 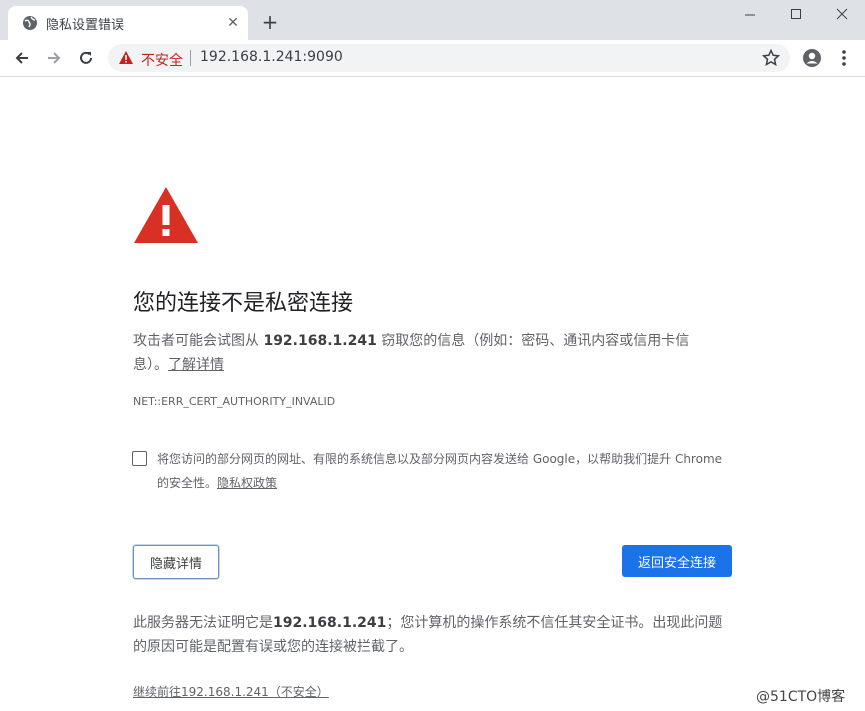 What do you see at coordinates (126, 58) in the screenshot?
I see `warning-icon` at bounding box center [126, 58].